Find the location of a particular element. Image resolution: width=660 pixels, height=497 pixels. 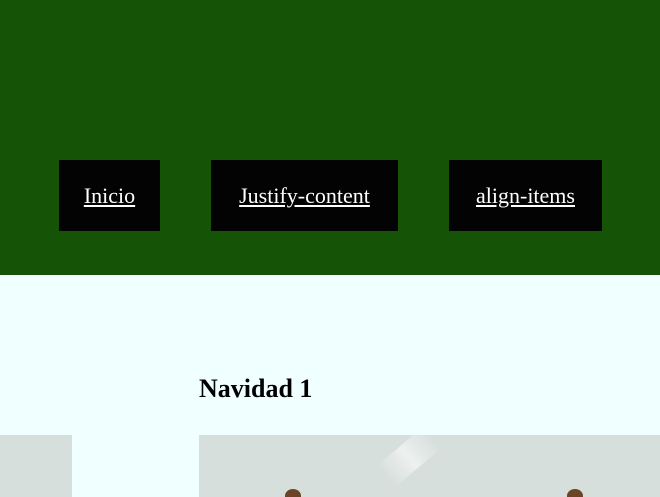

christmas-image is located at coordinates (429, 466).